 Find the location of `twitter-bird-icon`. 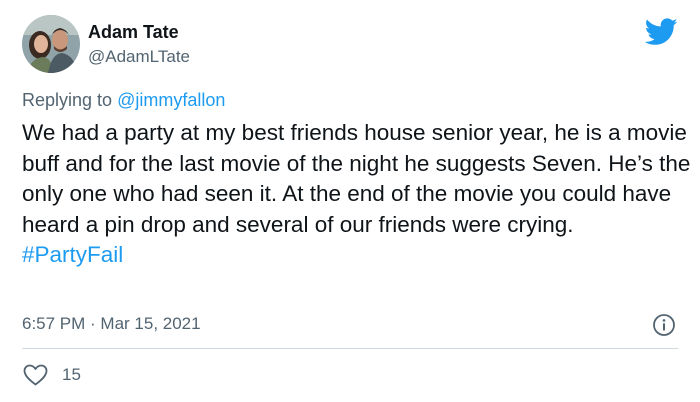

twitter-bird-icon is located at coordinates (661, 32).